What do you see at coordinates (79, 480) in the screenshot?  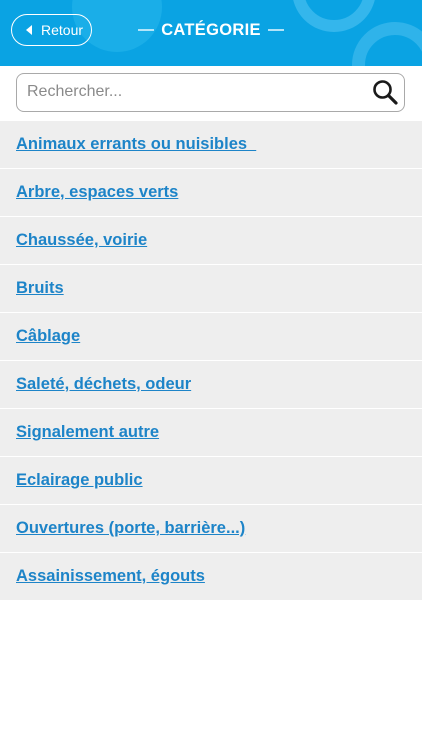 I see `category-link: Eclairage public` at bounding box center [79, 480].